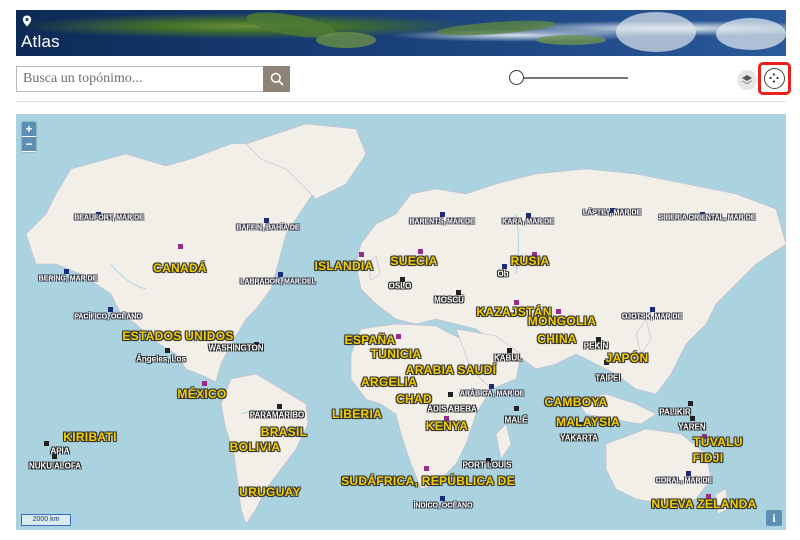  What do you see at coordinates (389, 382) in the screenshot?
I see `map-label-country: ARGELIA` at bounding box center [389, 382].